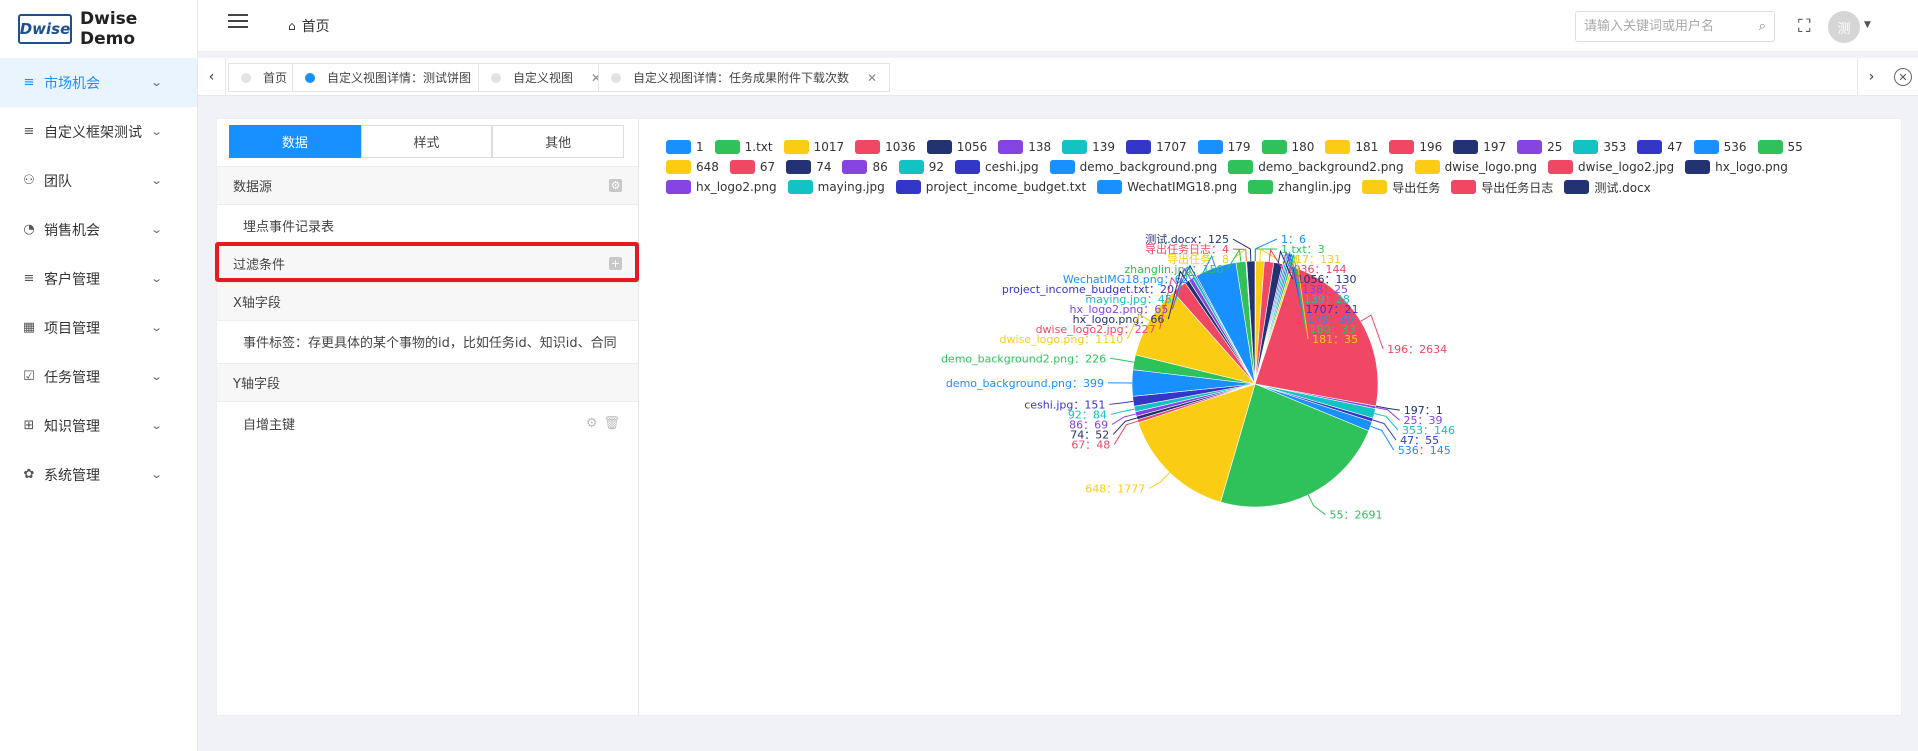  What do you see at coordinates (427, 341) in the screenshot?
I see `x-axis-field: 事件标签：存更具体的某个事物的id，比如任务id、知识id、合同` at bounding box center [427, 341].